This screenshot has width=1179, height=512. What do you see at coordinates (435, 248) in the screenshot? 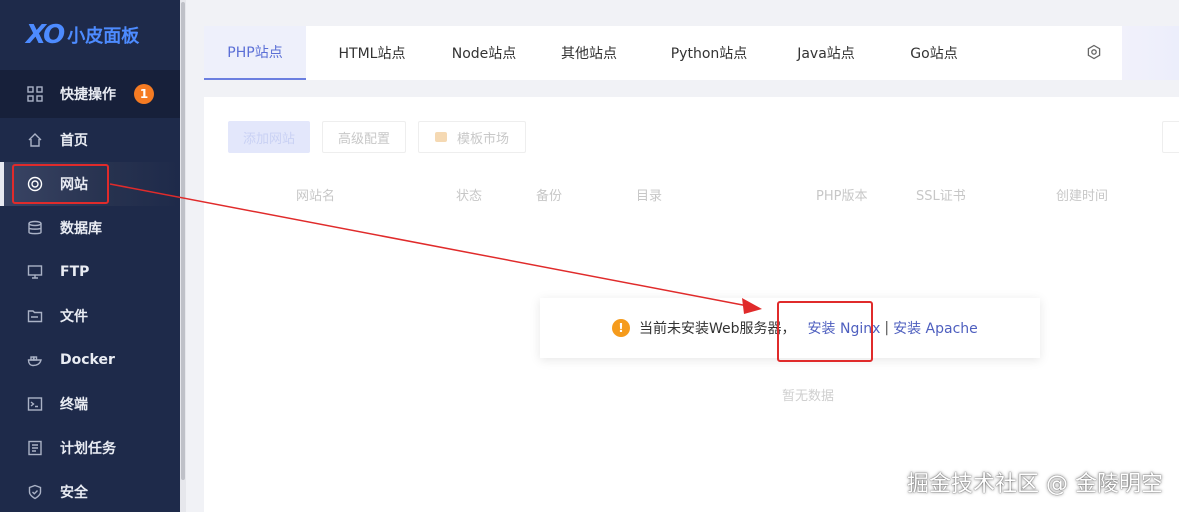
I see `annotation-arrow` at bounding box center [435, 248].